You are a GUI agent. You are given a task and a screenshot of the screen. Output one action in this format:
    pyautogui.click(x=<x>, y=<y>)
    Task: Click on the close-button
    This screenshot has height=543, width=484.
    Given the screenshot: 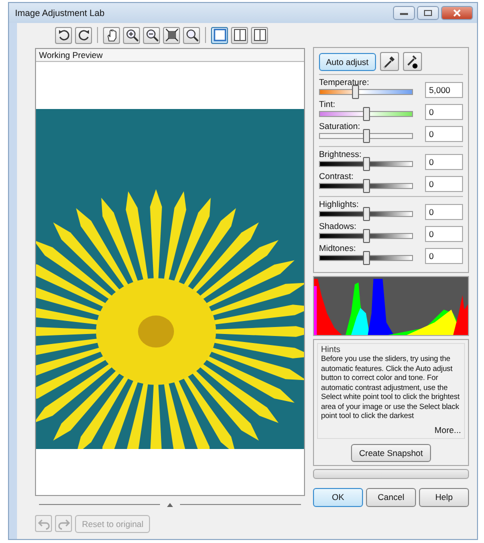 What is the action you would take?
    pyautogui.click(x=457, y=13)
    